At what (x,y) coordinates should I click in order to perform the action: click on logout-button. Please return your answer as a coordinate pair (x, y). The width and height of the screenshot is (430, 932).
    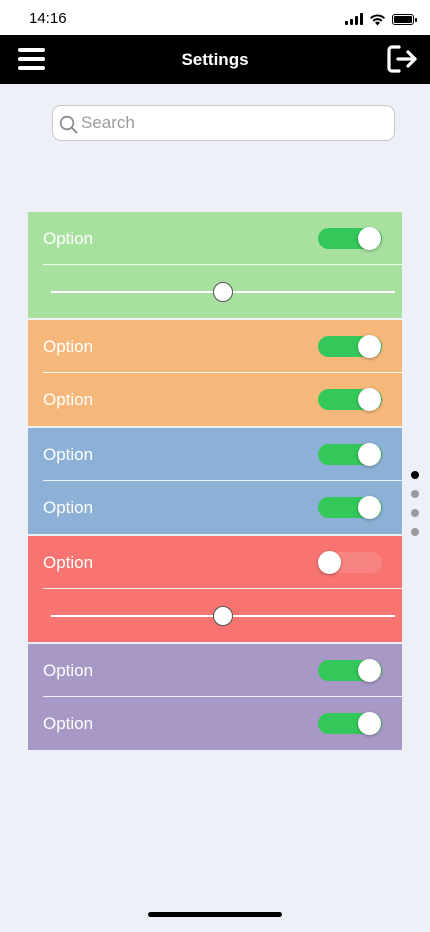
    Looking at the image, I should click on (403, 59).